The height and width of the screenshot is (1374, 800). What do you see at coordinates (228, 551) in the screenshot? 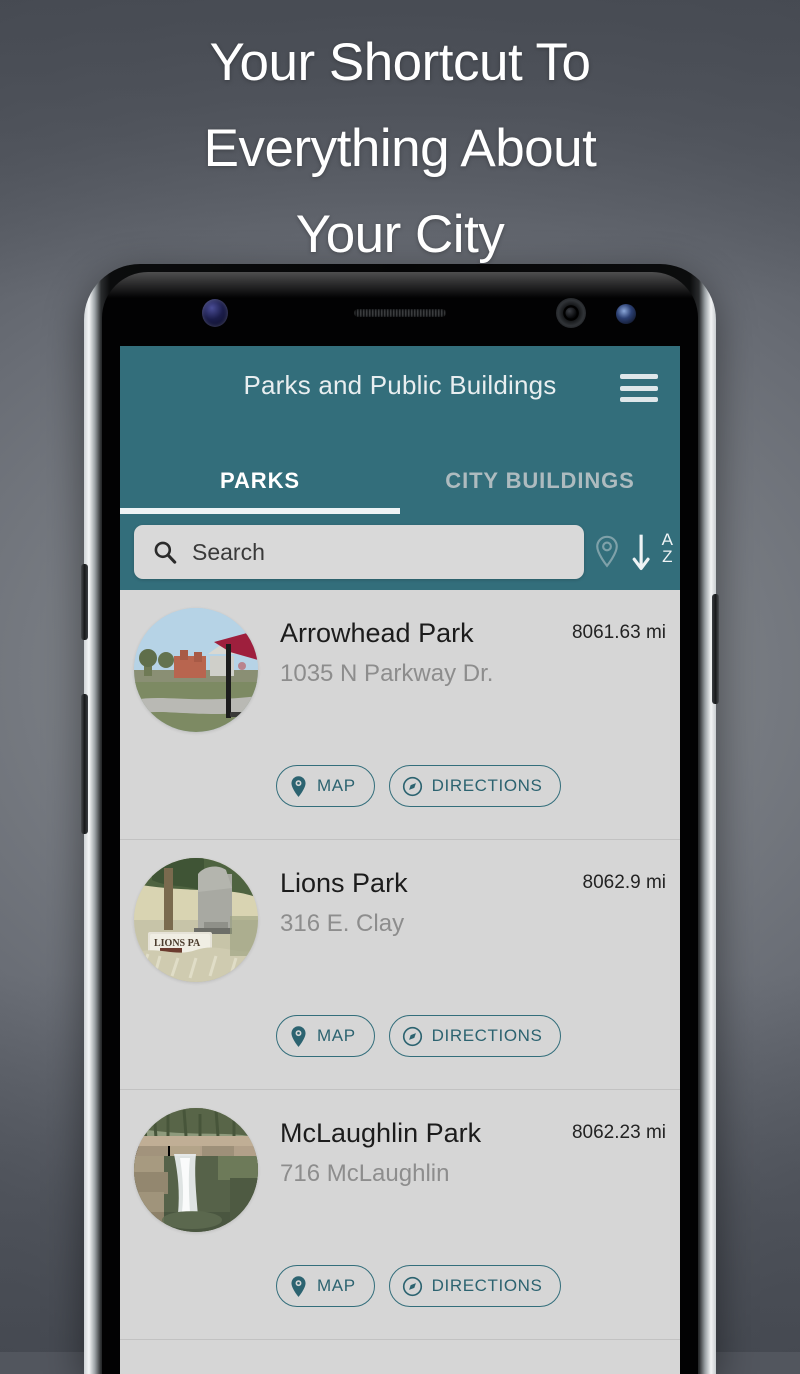
I see `search-placeholder-text: Search` at bounding box center [228, 551].